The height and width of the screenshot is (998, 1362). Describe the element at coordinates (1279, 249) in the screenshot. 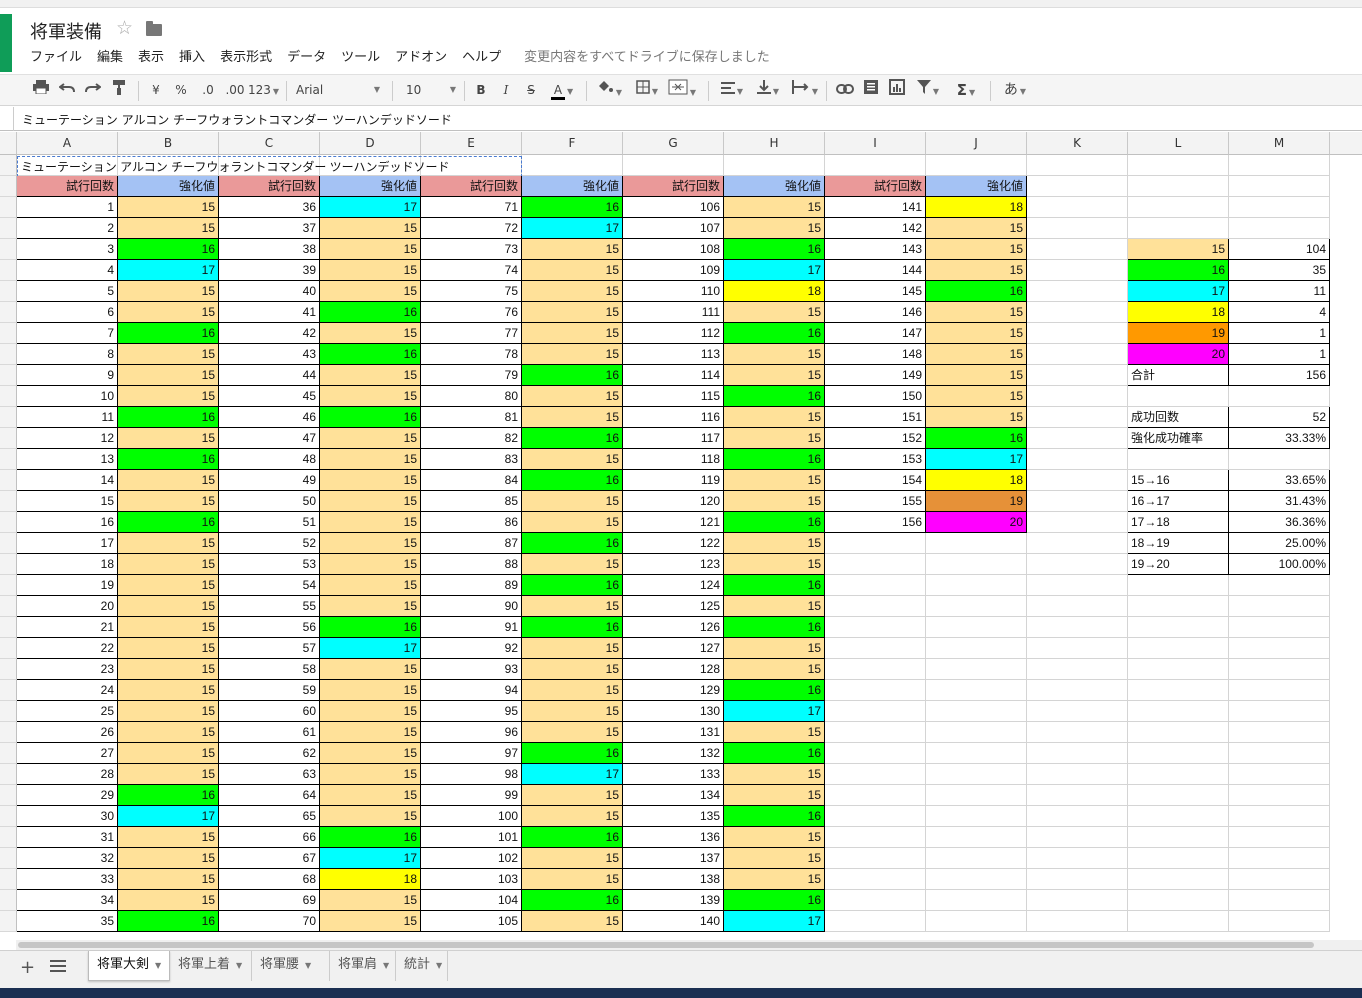

I see `stats-count-cell: 104` at that location.